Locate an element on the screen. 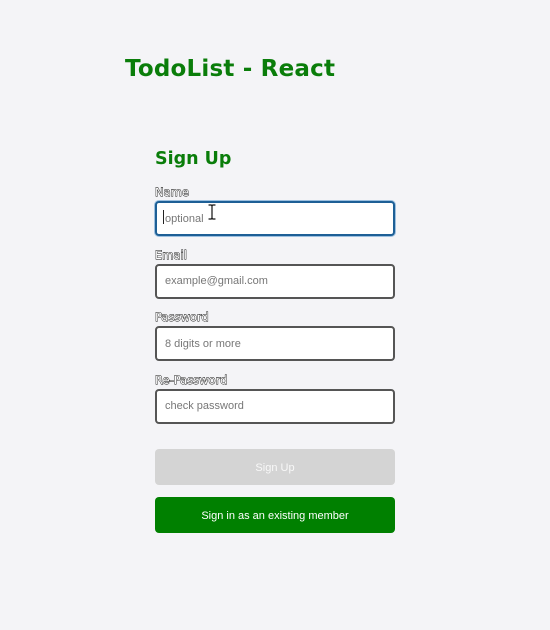  email-field-group: Email is located at coordinates (275, 279).